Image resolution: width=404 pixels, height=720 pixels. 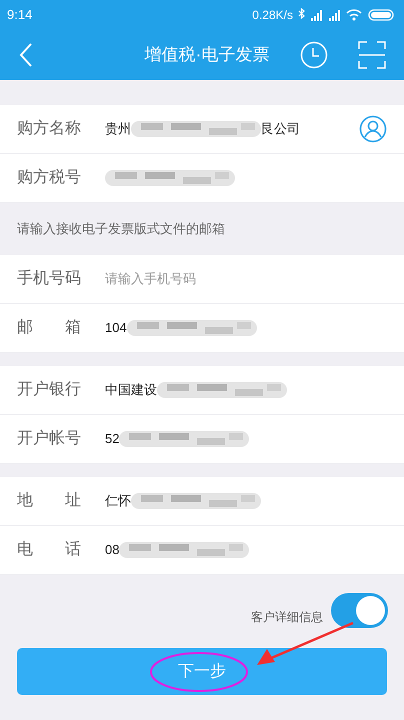 What do you see at coordinates (207, 55) in the screenshot?
I see `page-title: 增值税·电子发票` at bounding box center [207, 55].